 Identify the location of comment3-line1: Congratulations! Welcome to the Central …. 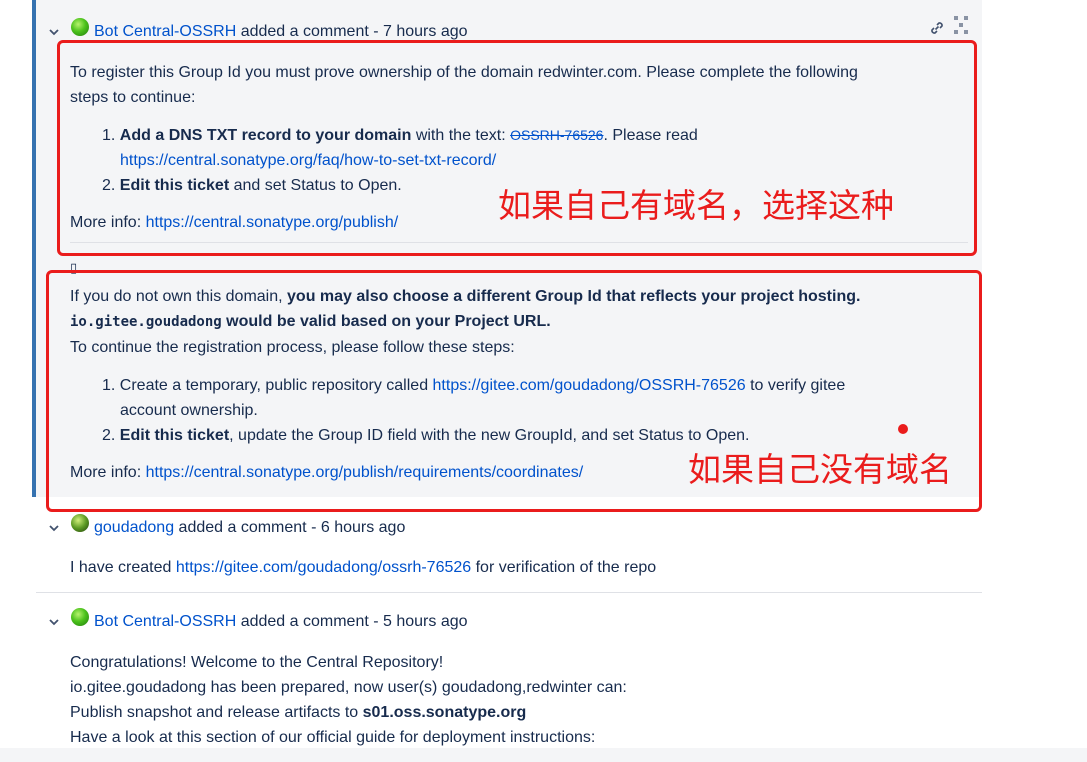
(257, 662).